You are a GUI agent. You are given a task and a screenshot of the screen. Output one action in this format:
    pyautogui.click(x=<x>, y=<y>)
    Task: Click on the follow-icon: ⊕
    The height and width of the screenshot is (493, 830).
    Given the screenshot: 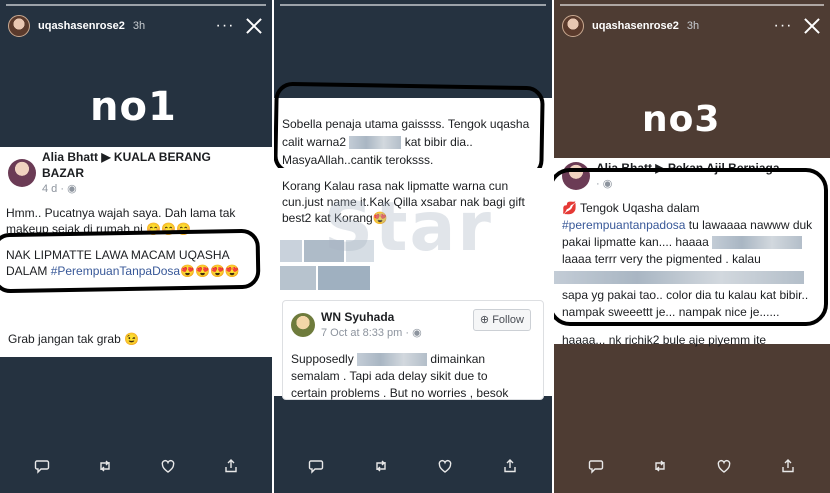 What is the action you would take?
    pyautogui.click(x=486, y=320)
    